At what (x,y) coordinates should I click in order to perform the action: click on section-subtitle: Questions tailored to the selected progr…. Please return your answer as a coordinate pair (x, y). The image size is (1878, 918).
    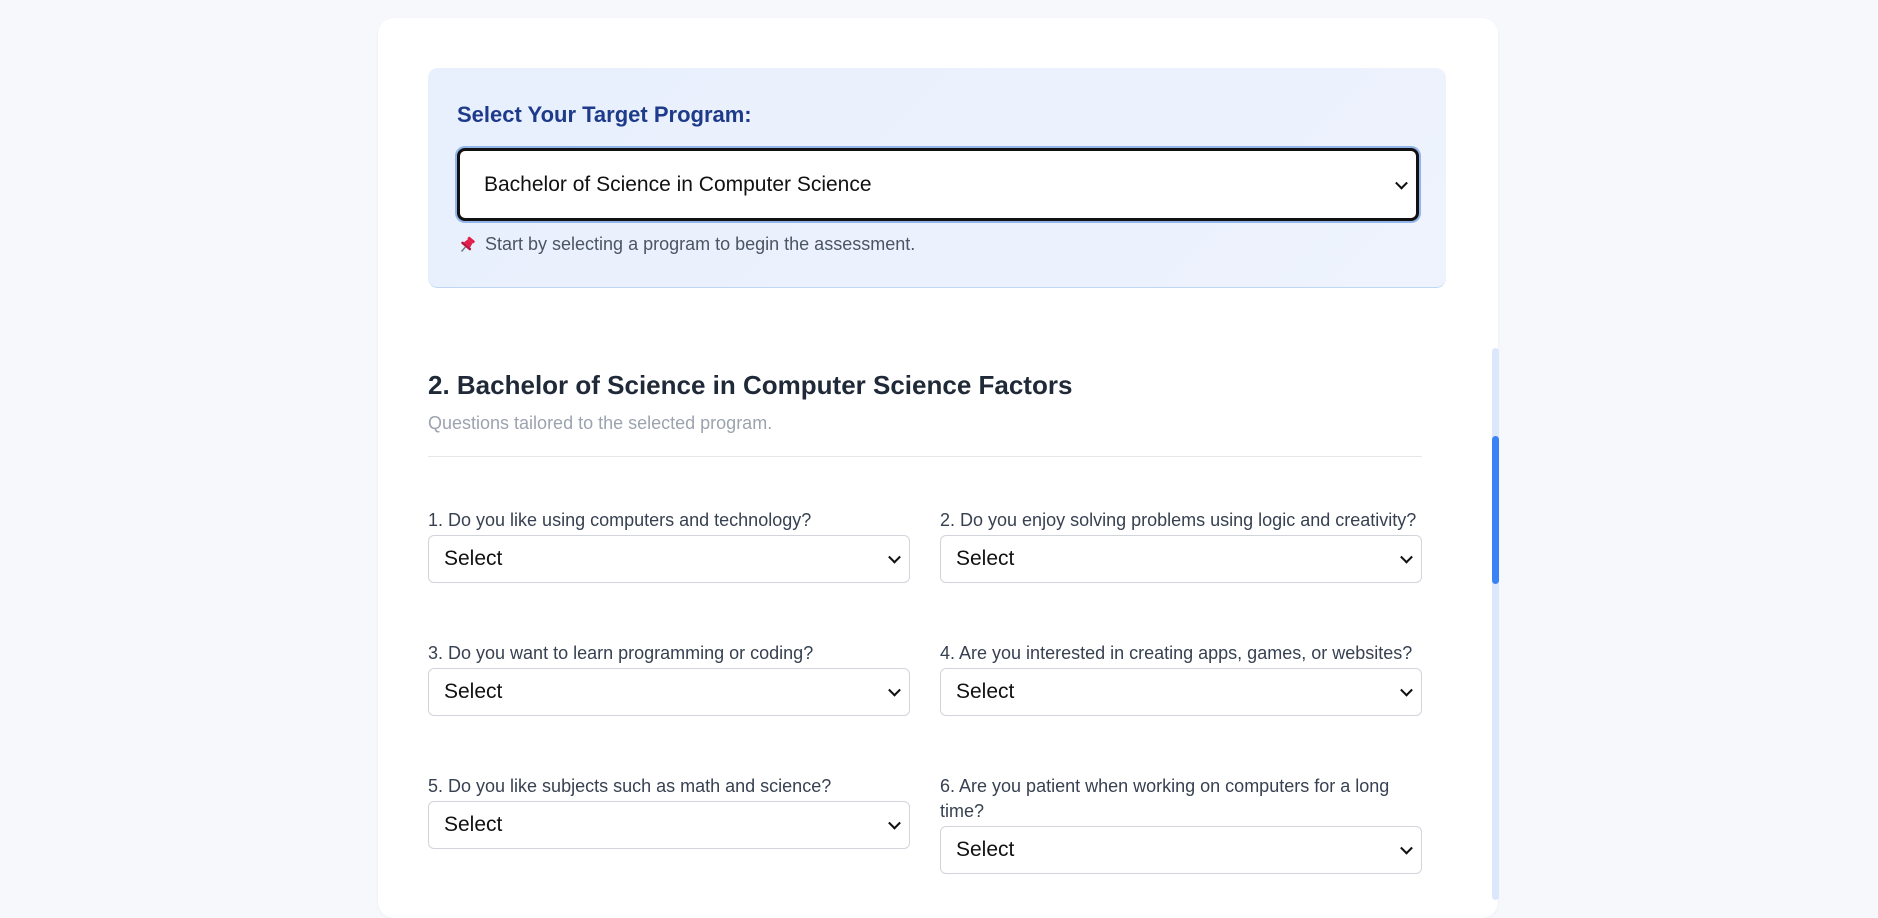
    Looking at the image, I should click on (600, 423).